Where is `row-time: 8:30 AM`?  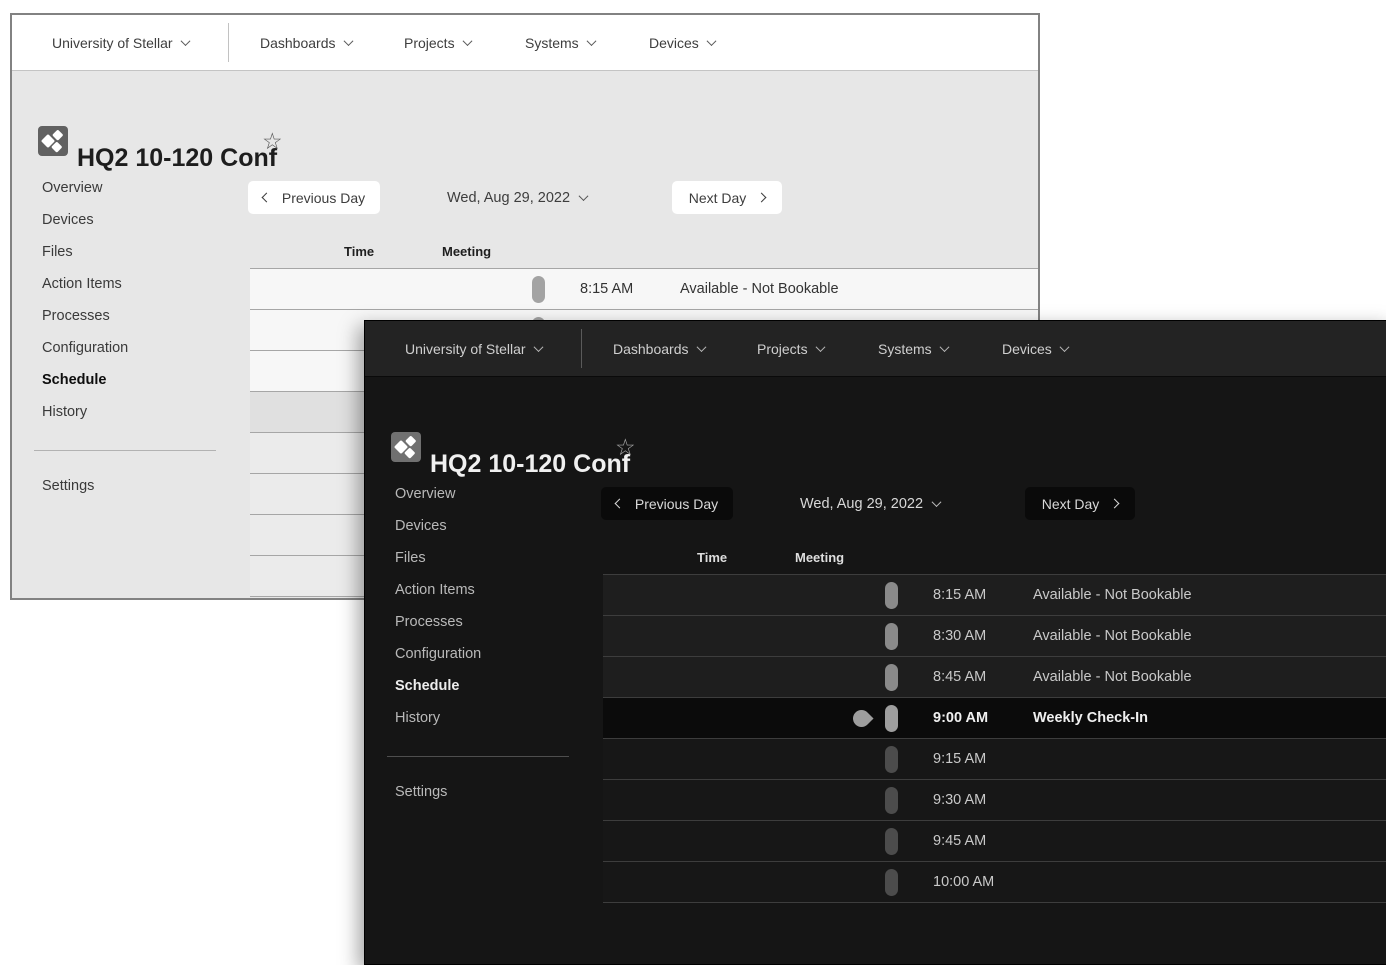 row-time: 8:30 AM is located at coordinates (960, 636).